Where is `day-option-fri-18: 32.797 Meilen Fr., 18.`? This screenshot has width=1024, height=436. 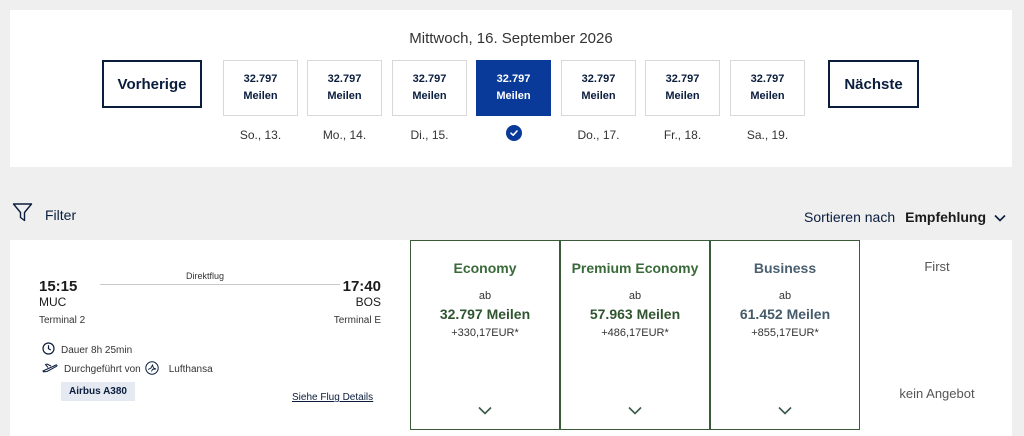 day-option-fri-18: 32.797 Meilen Fr., 18. is located at coordinates (682, 102).